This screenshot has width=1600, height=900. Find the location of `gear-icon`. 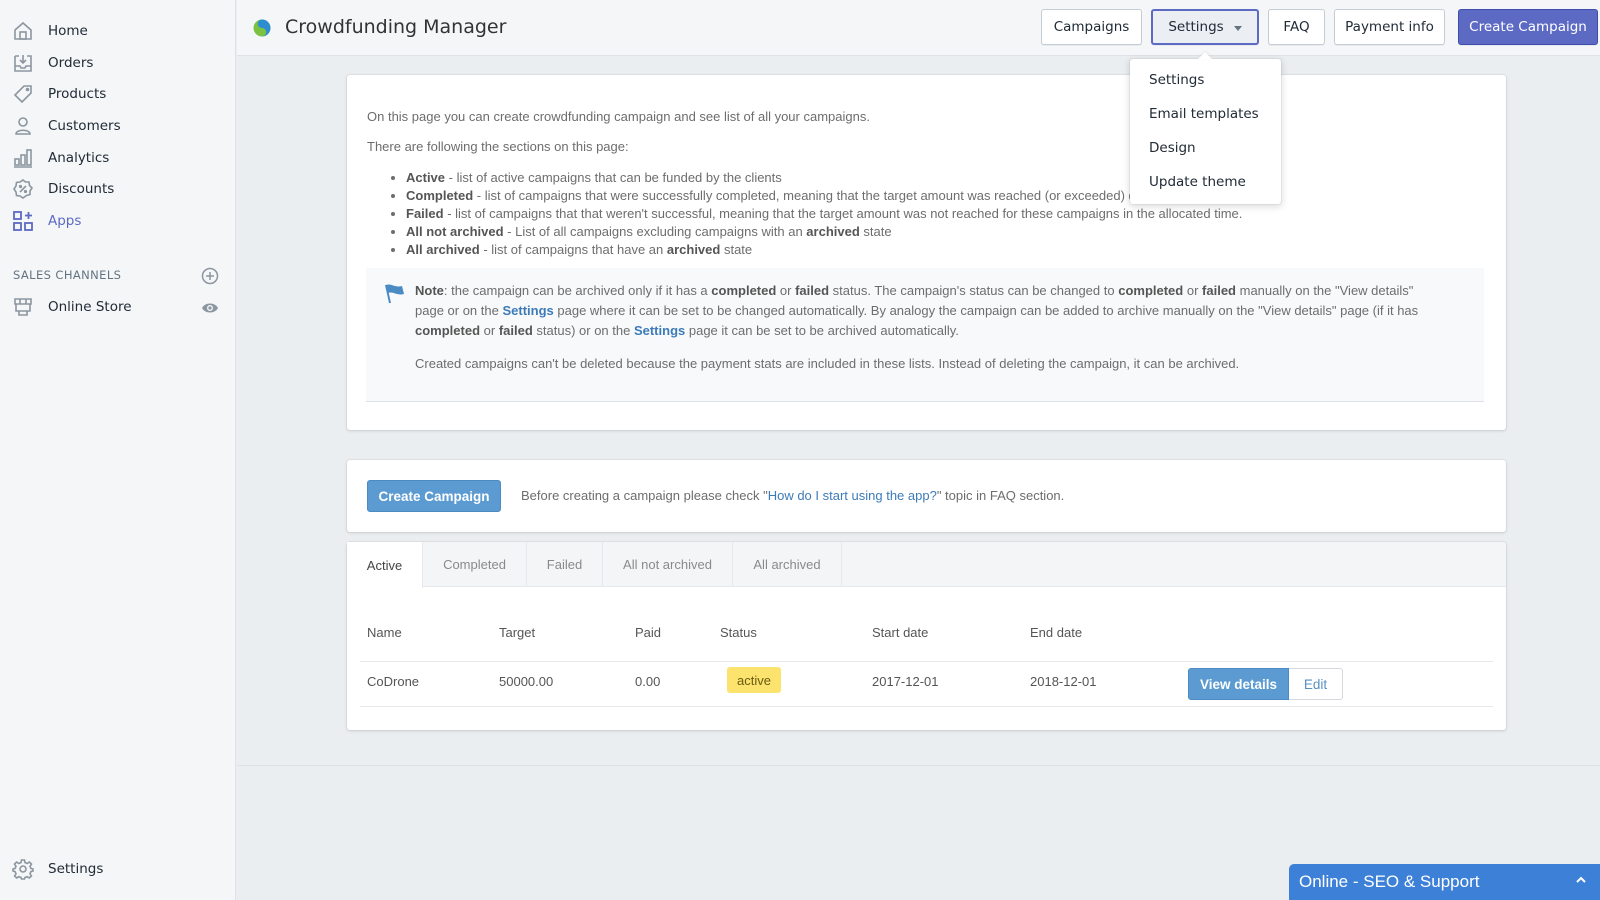

gear-icon is located at coordinates (23, 869).